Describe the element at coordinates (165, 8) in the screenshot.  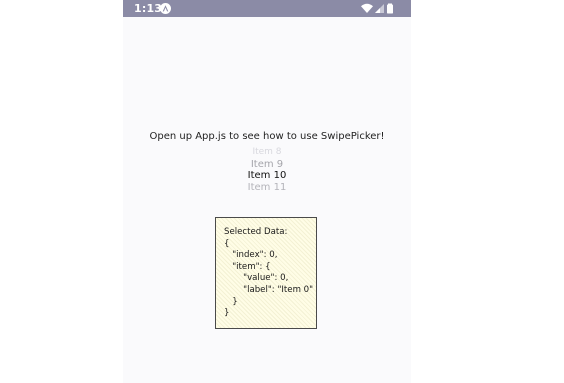
I see `app-notification-icon` at that location.